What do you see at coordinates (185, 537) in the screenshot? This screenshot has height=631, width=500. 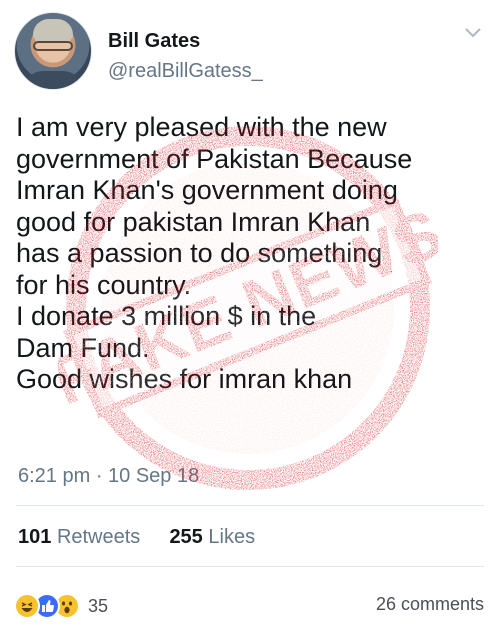 I see `likes-count: 255` at bounding box center [185, 537].